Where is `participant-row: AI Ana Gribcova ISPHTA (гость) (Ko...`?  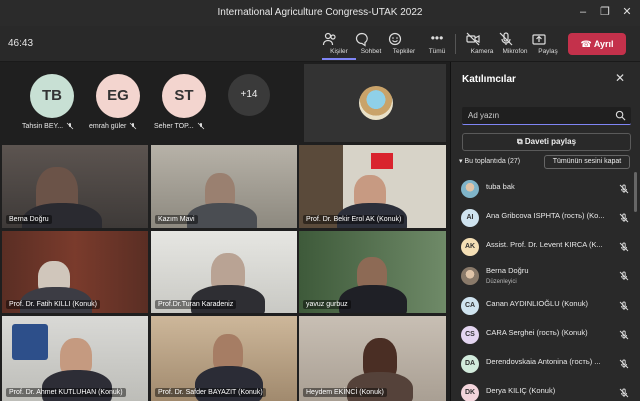 participant-row: AI Ana Gribcova ISPHTA (гость) (Ko... is located at coordinates (546, 218).